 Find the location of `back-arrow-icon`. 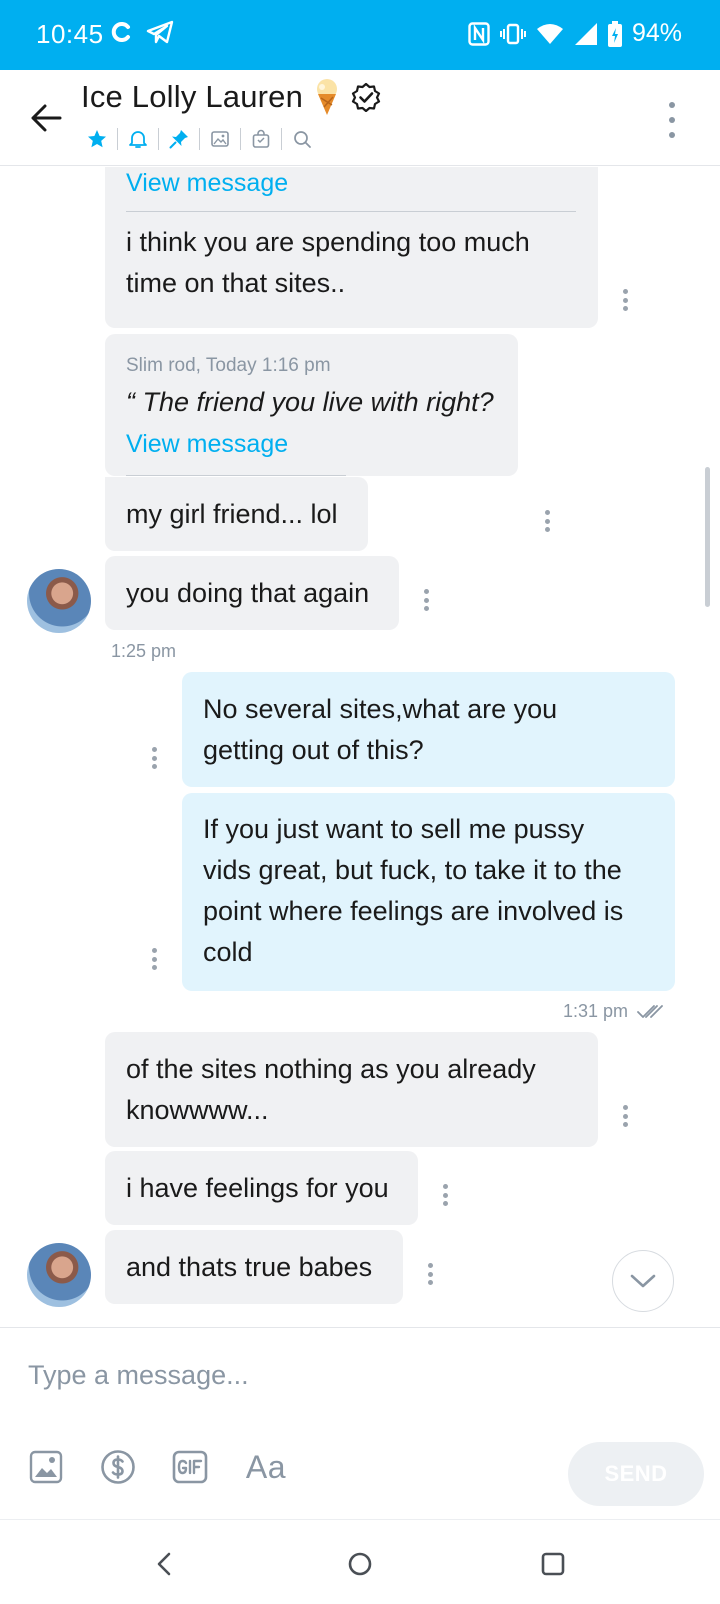

back-arrow-icon is located at coordinates (46, 118).